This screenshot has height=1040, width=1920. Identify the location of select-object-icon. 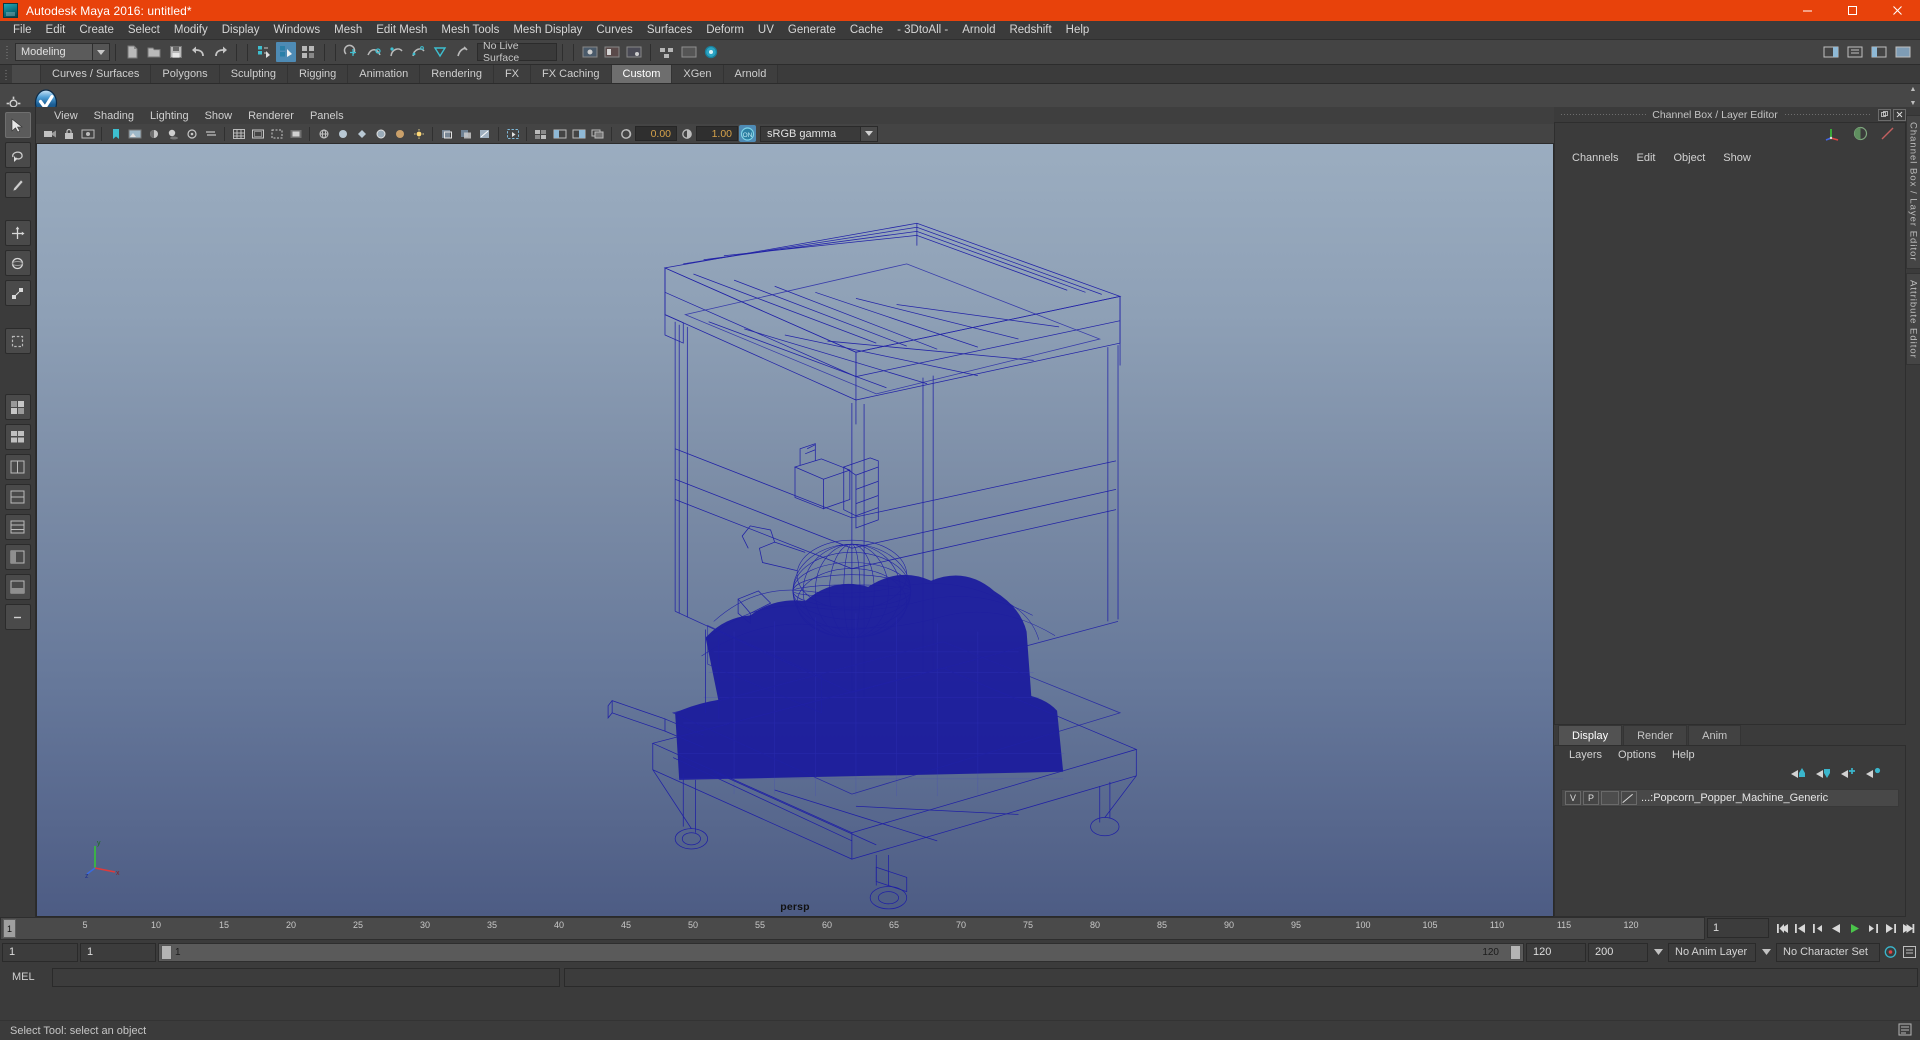
(286, 52).